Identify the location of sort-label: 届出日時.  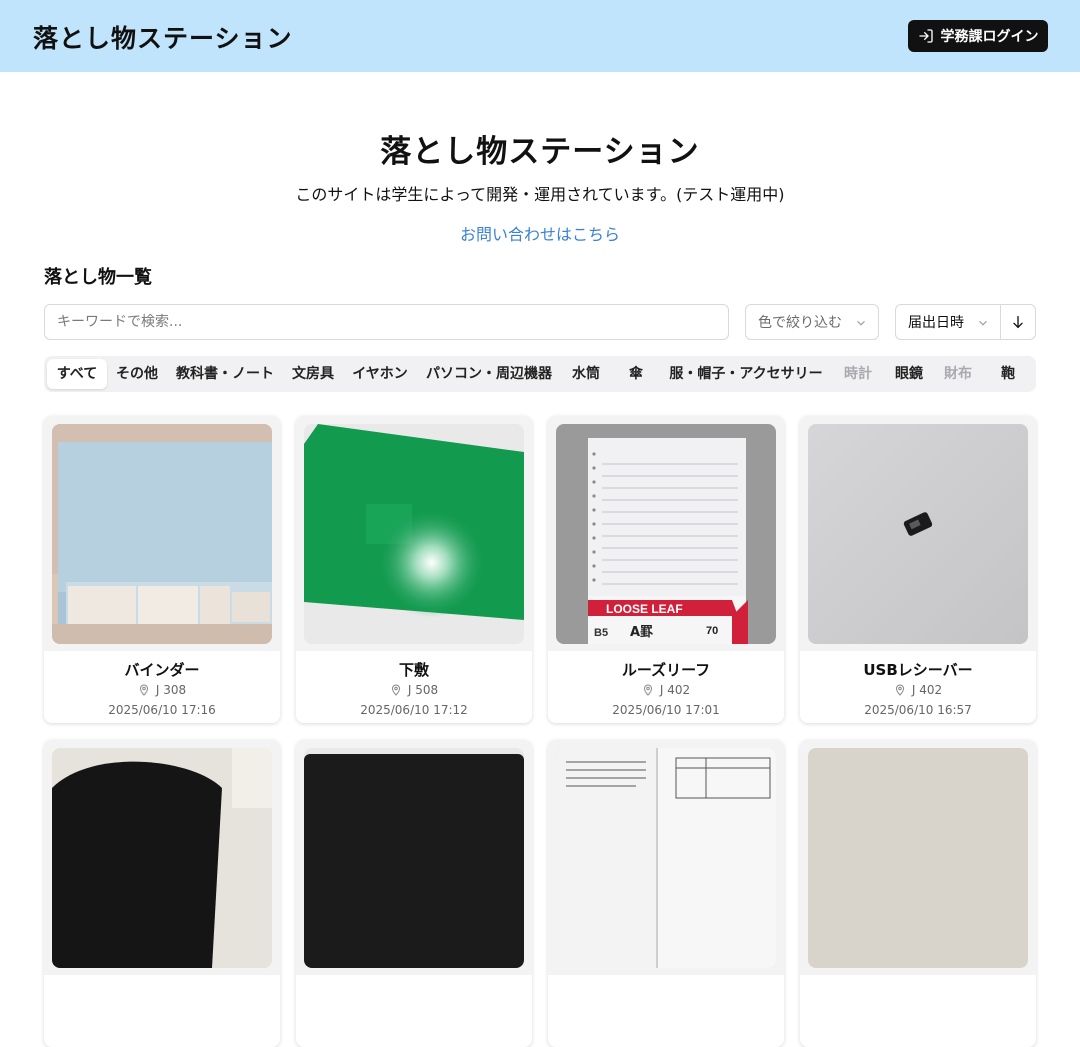
(936, 323).